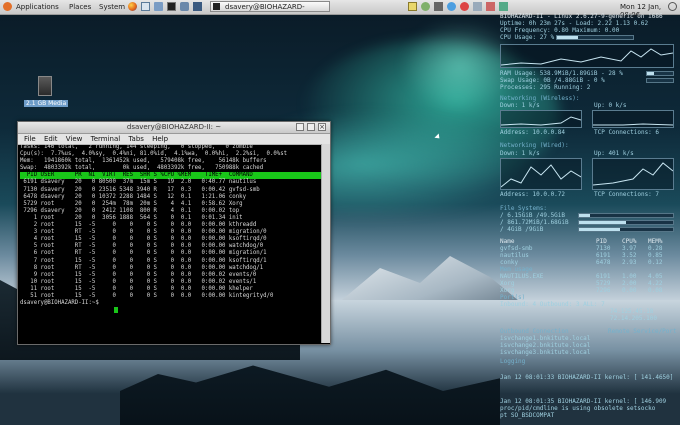 The width and height of the screenshot is (680, 425). I want to click on inbound-ip-2: 72.14.205.100, so click(633, 318).